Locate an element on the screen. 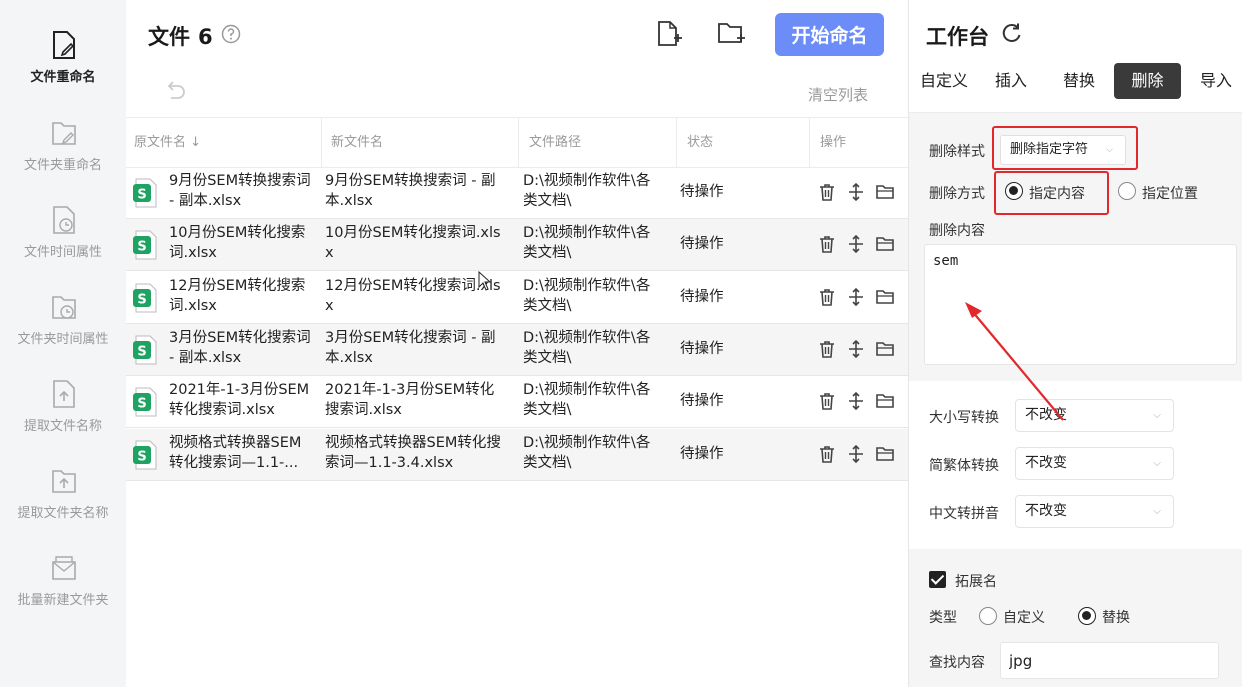  add-file-icon is located at coordinates (669, 34).